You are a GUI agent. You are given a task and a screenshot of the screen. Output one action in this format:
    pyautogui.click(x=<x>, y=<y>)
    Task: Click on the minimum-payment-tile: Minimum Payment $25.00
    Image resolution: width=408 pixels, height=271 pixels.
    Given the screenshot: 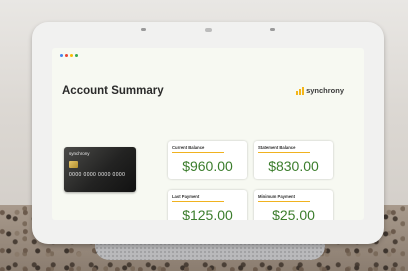 What is the action you would take?
    pyautogui.click(x=293, y=205)
    